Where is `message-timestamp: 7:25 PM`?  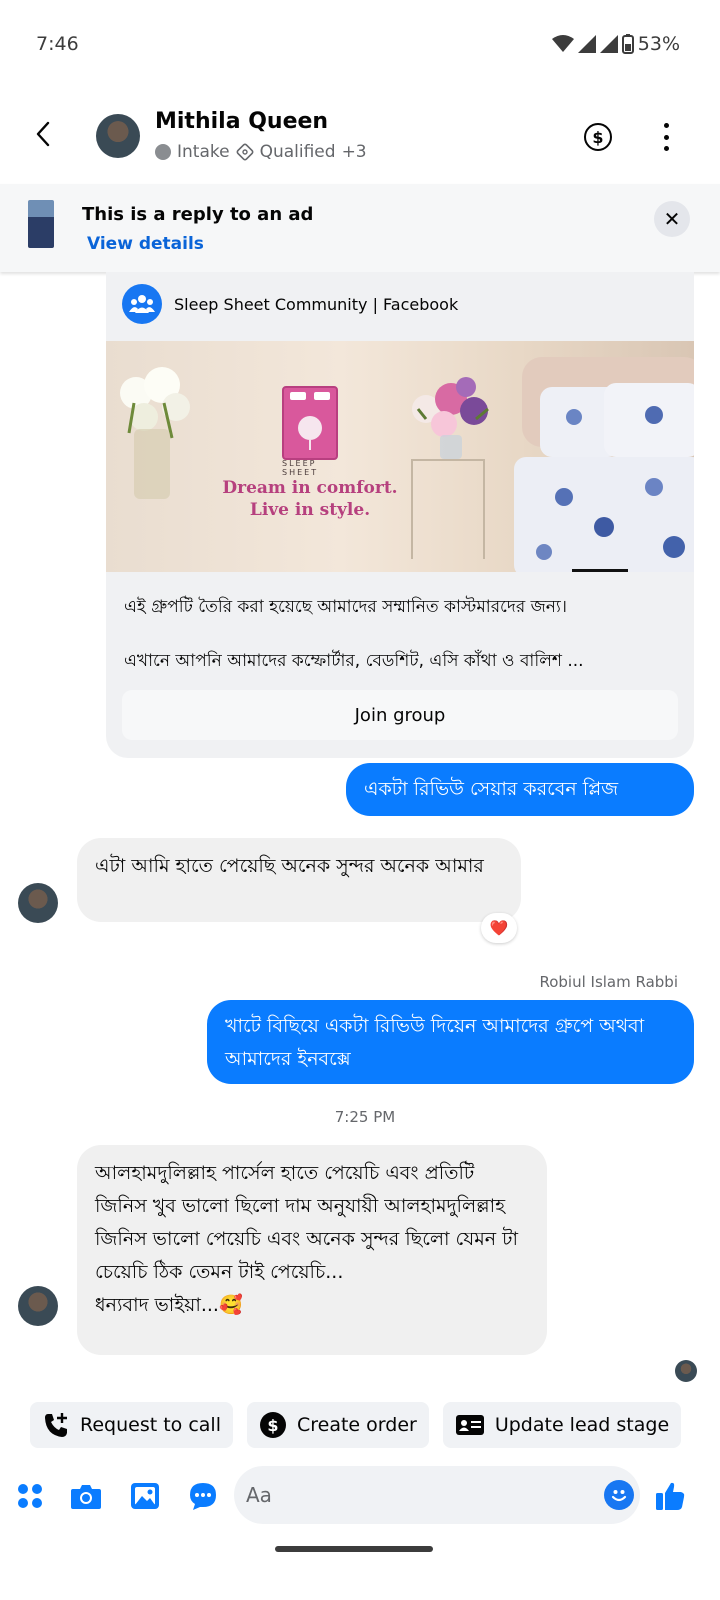
message-timestamp: 7:25 PM is located at coordinates (365, 1117).